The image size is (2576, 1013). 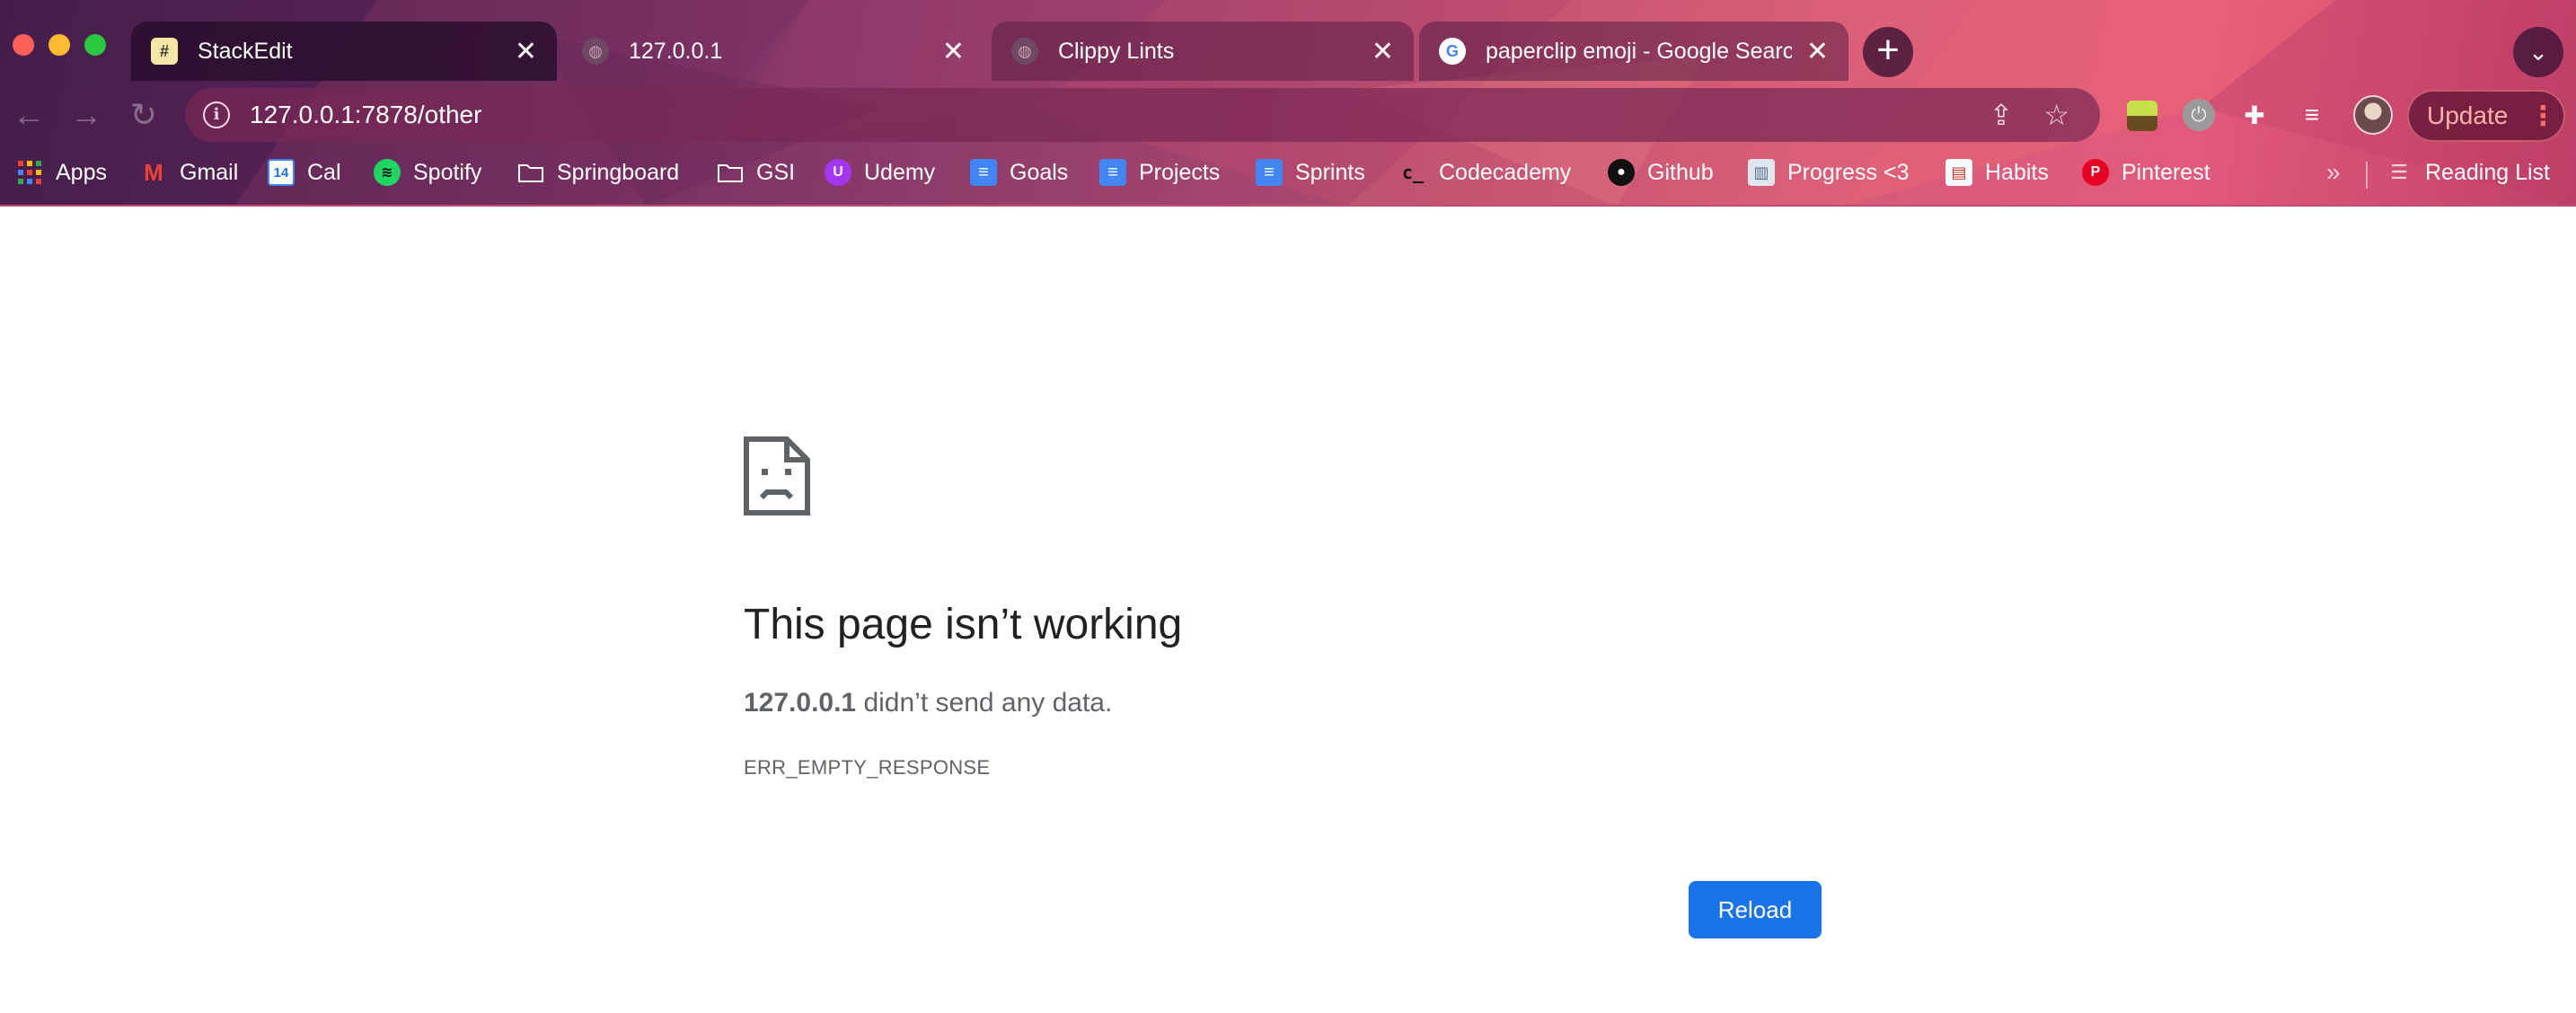 I want to click on address-bar: i 127.0.0.1:7878/other ⇪ ☆, so click(x=1142, y=115).